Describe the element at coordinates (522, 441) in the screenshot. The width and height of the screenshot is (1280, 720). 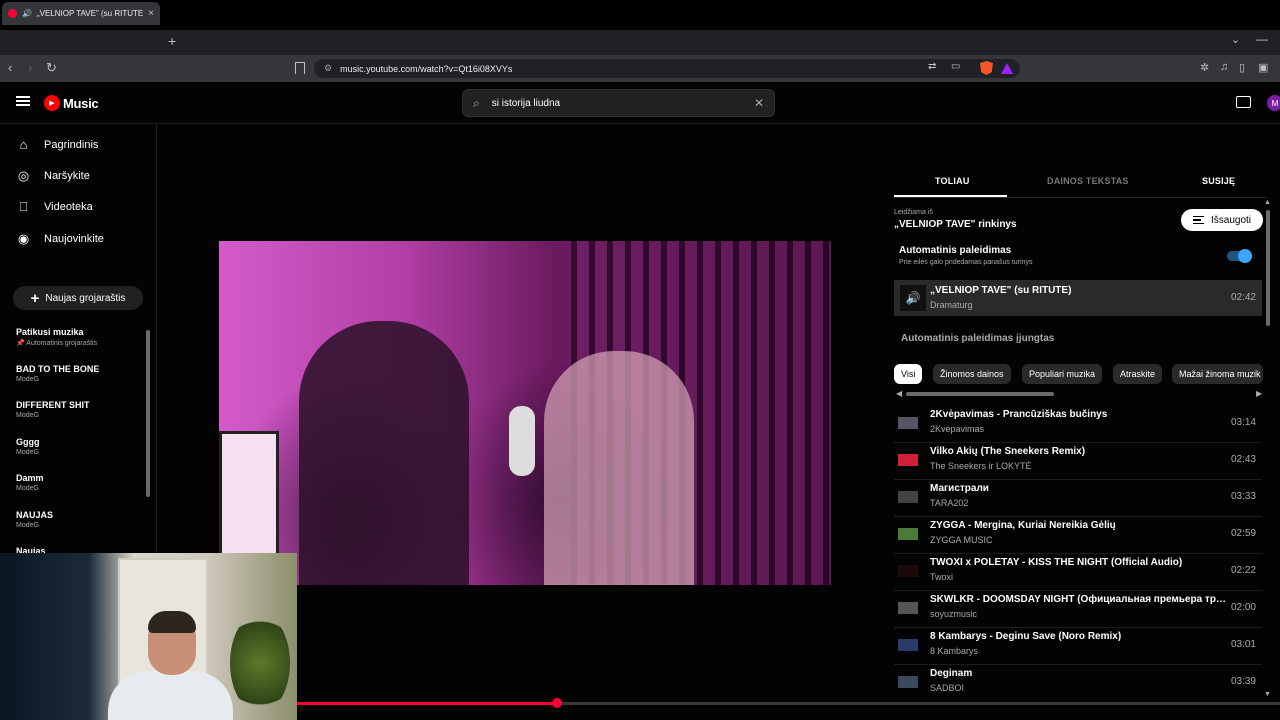
I see `video-microphone` at that location.